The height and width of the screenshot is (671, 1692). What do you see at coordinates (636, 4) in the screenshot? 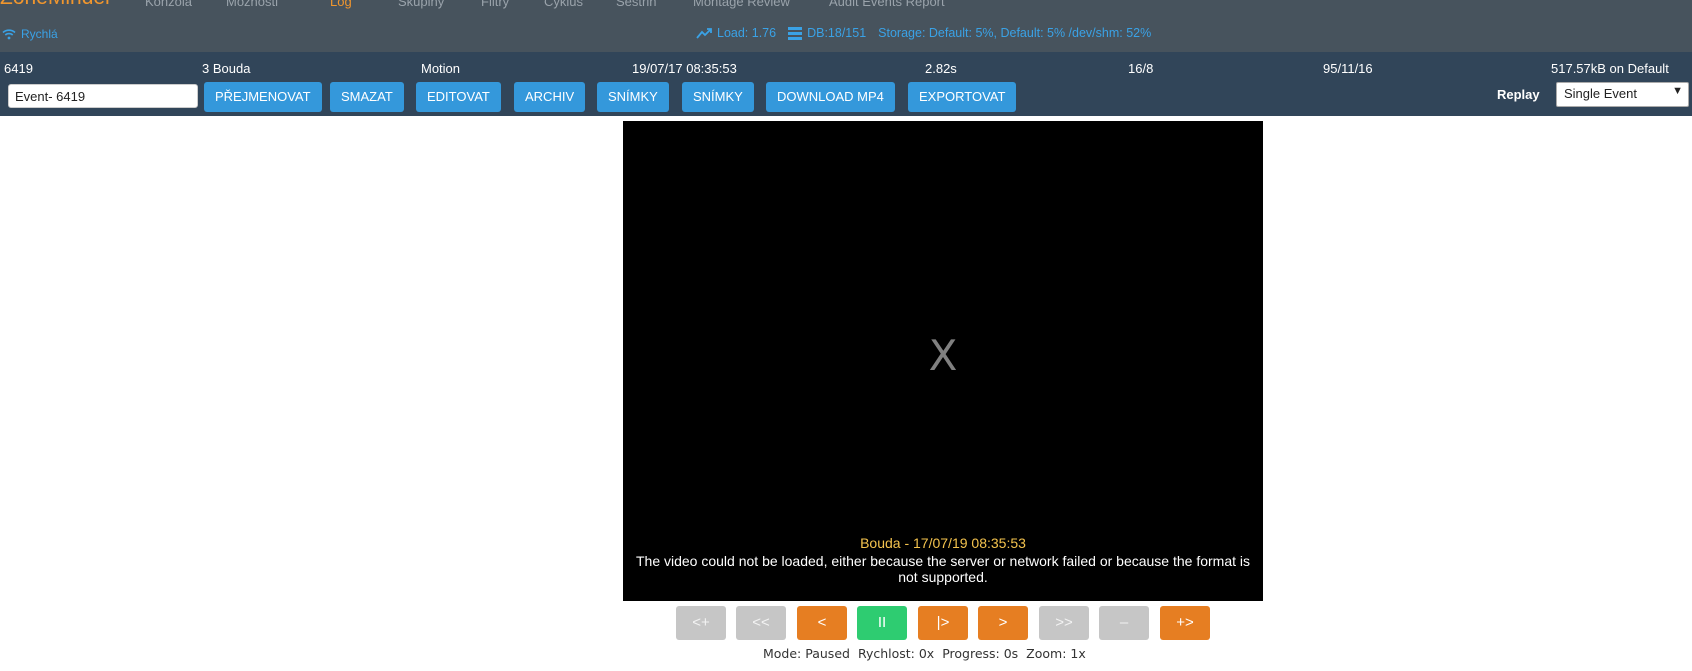
I see `nav-item-montage: Sestřih` at bounding box center [636, 4].